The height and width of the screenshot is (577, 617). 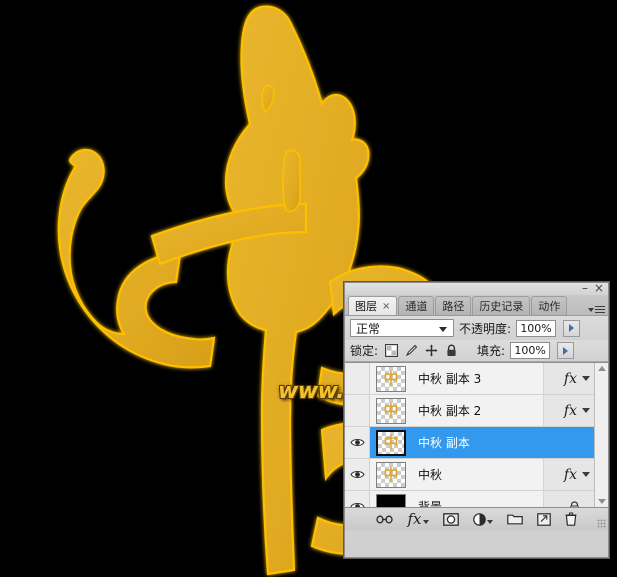 What do you see at coordinates (411, 350) in the screenshot?
I see `lock-image-pixels-icon` at bounding box center [411, 350].